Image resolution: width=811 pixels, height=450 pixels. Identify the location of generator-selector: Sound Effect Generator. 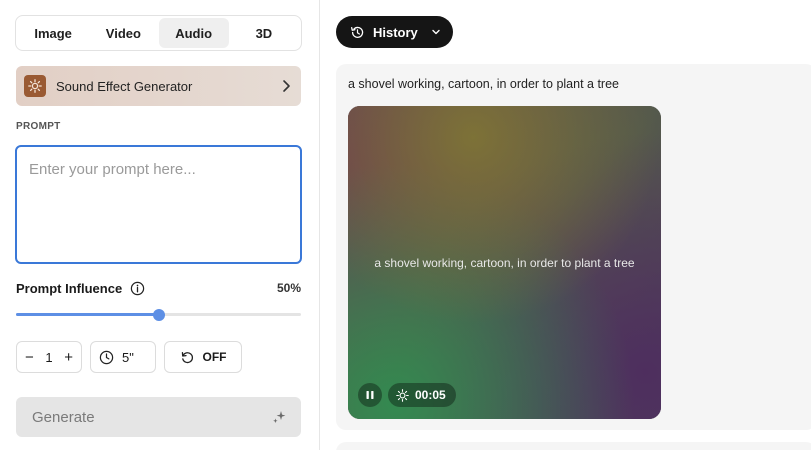
(158, 86).